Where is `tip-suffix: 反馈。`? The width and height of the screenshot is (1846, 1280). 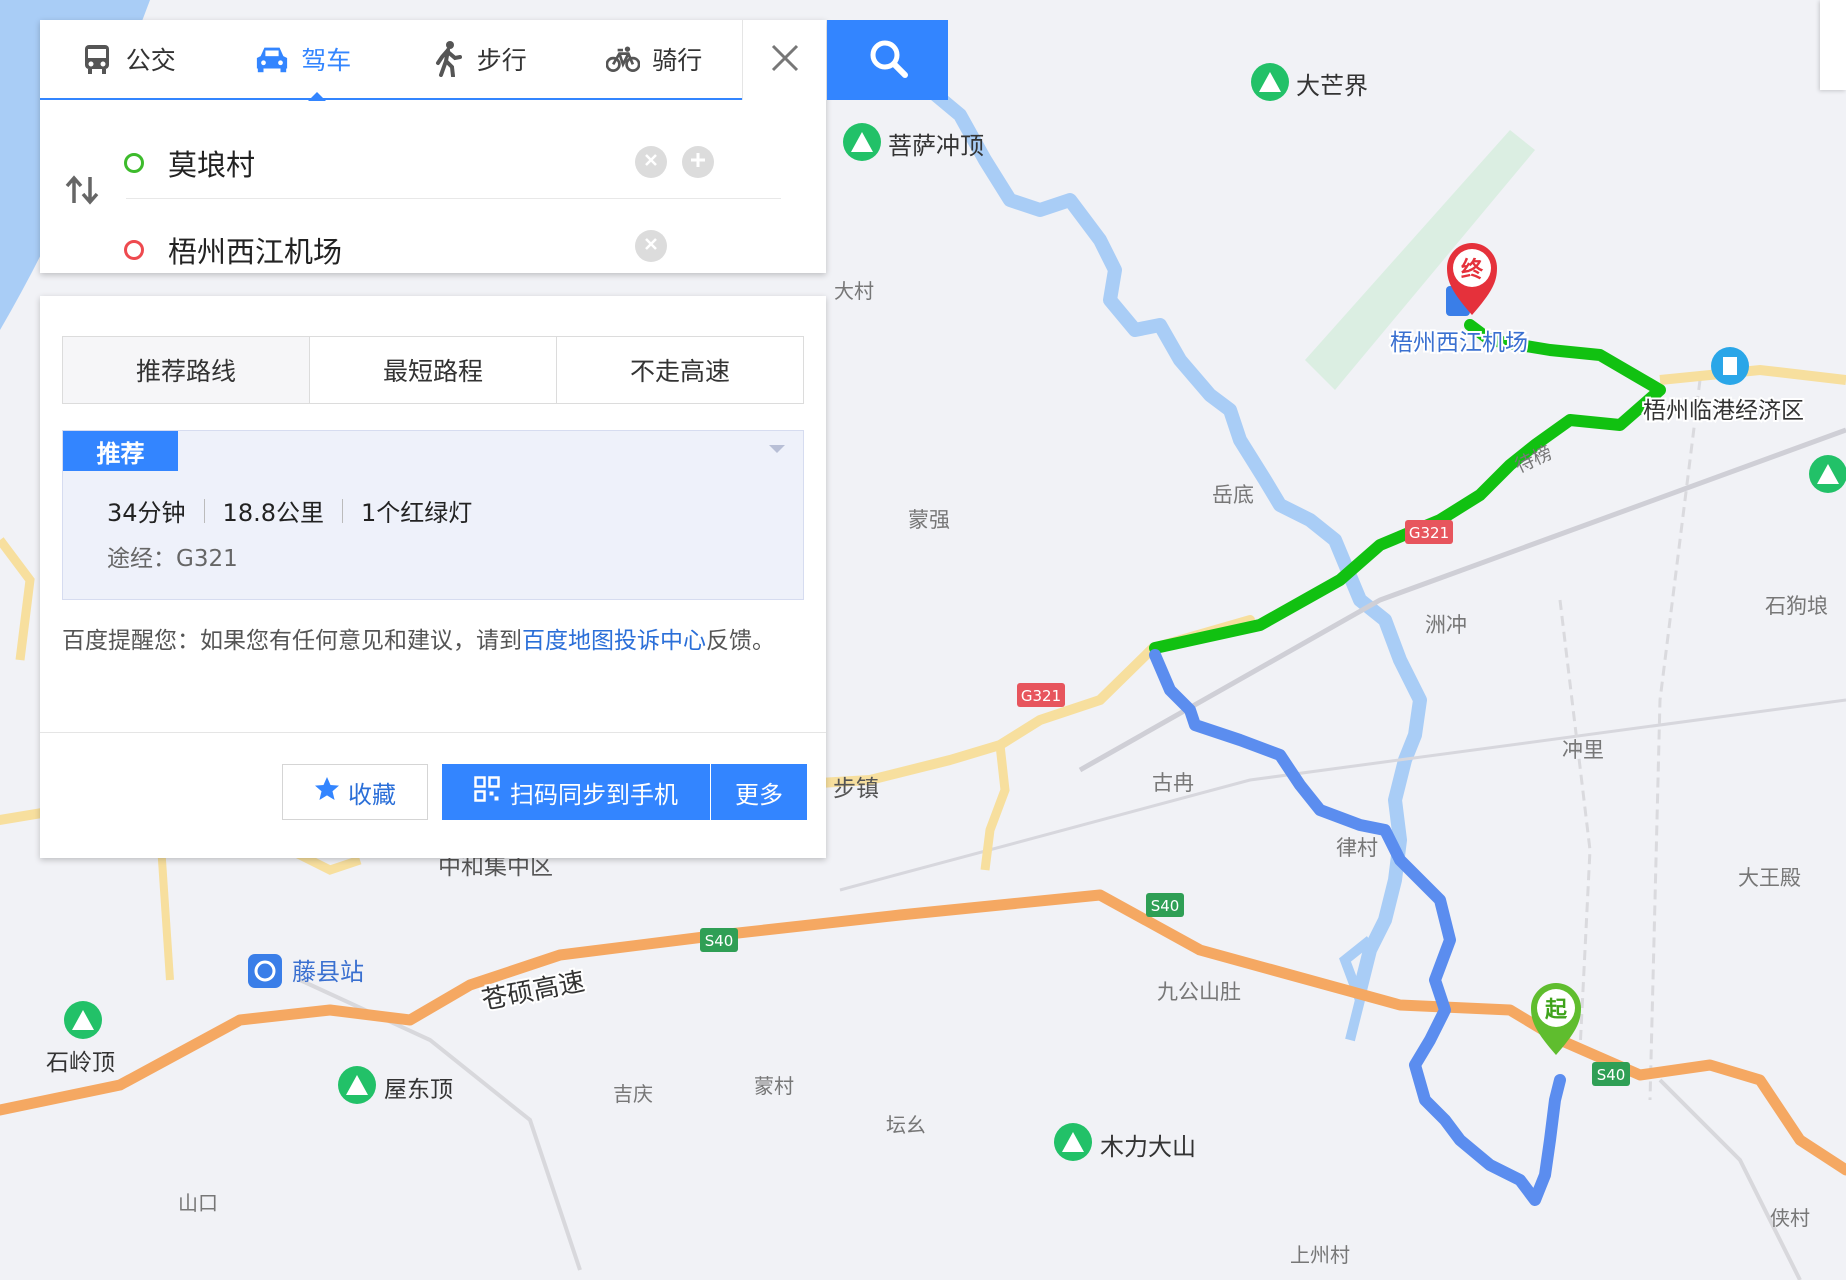
tip-suffix: 反馈。 is located at coordinates (740, 641).